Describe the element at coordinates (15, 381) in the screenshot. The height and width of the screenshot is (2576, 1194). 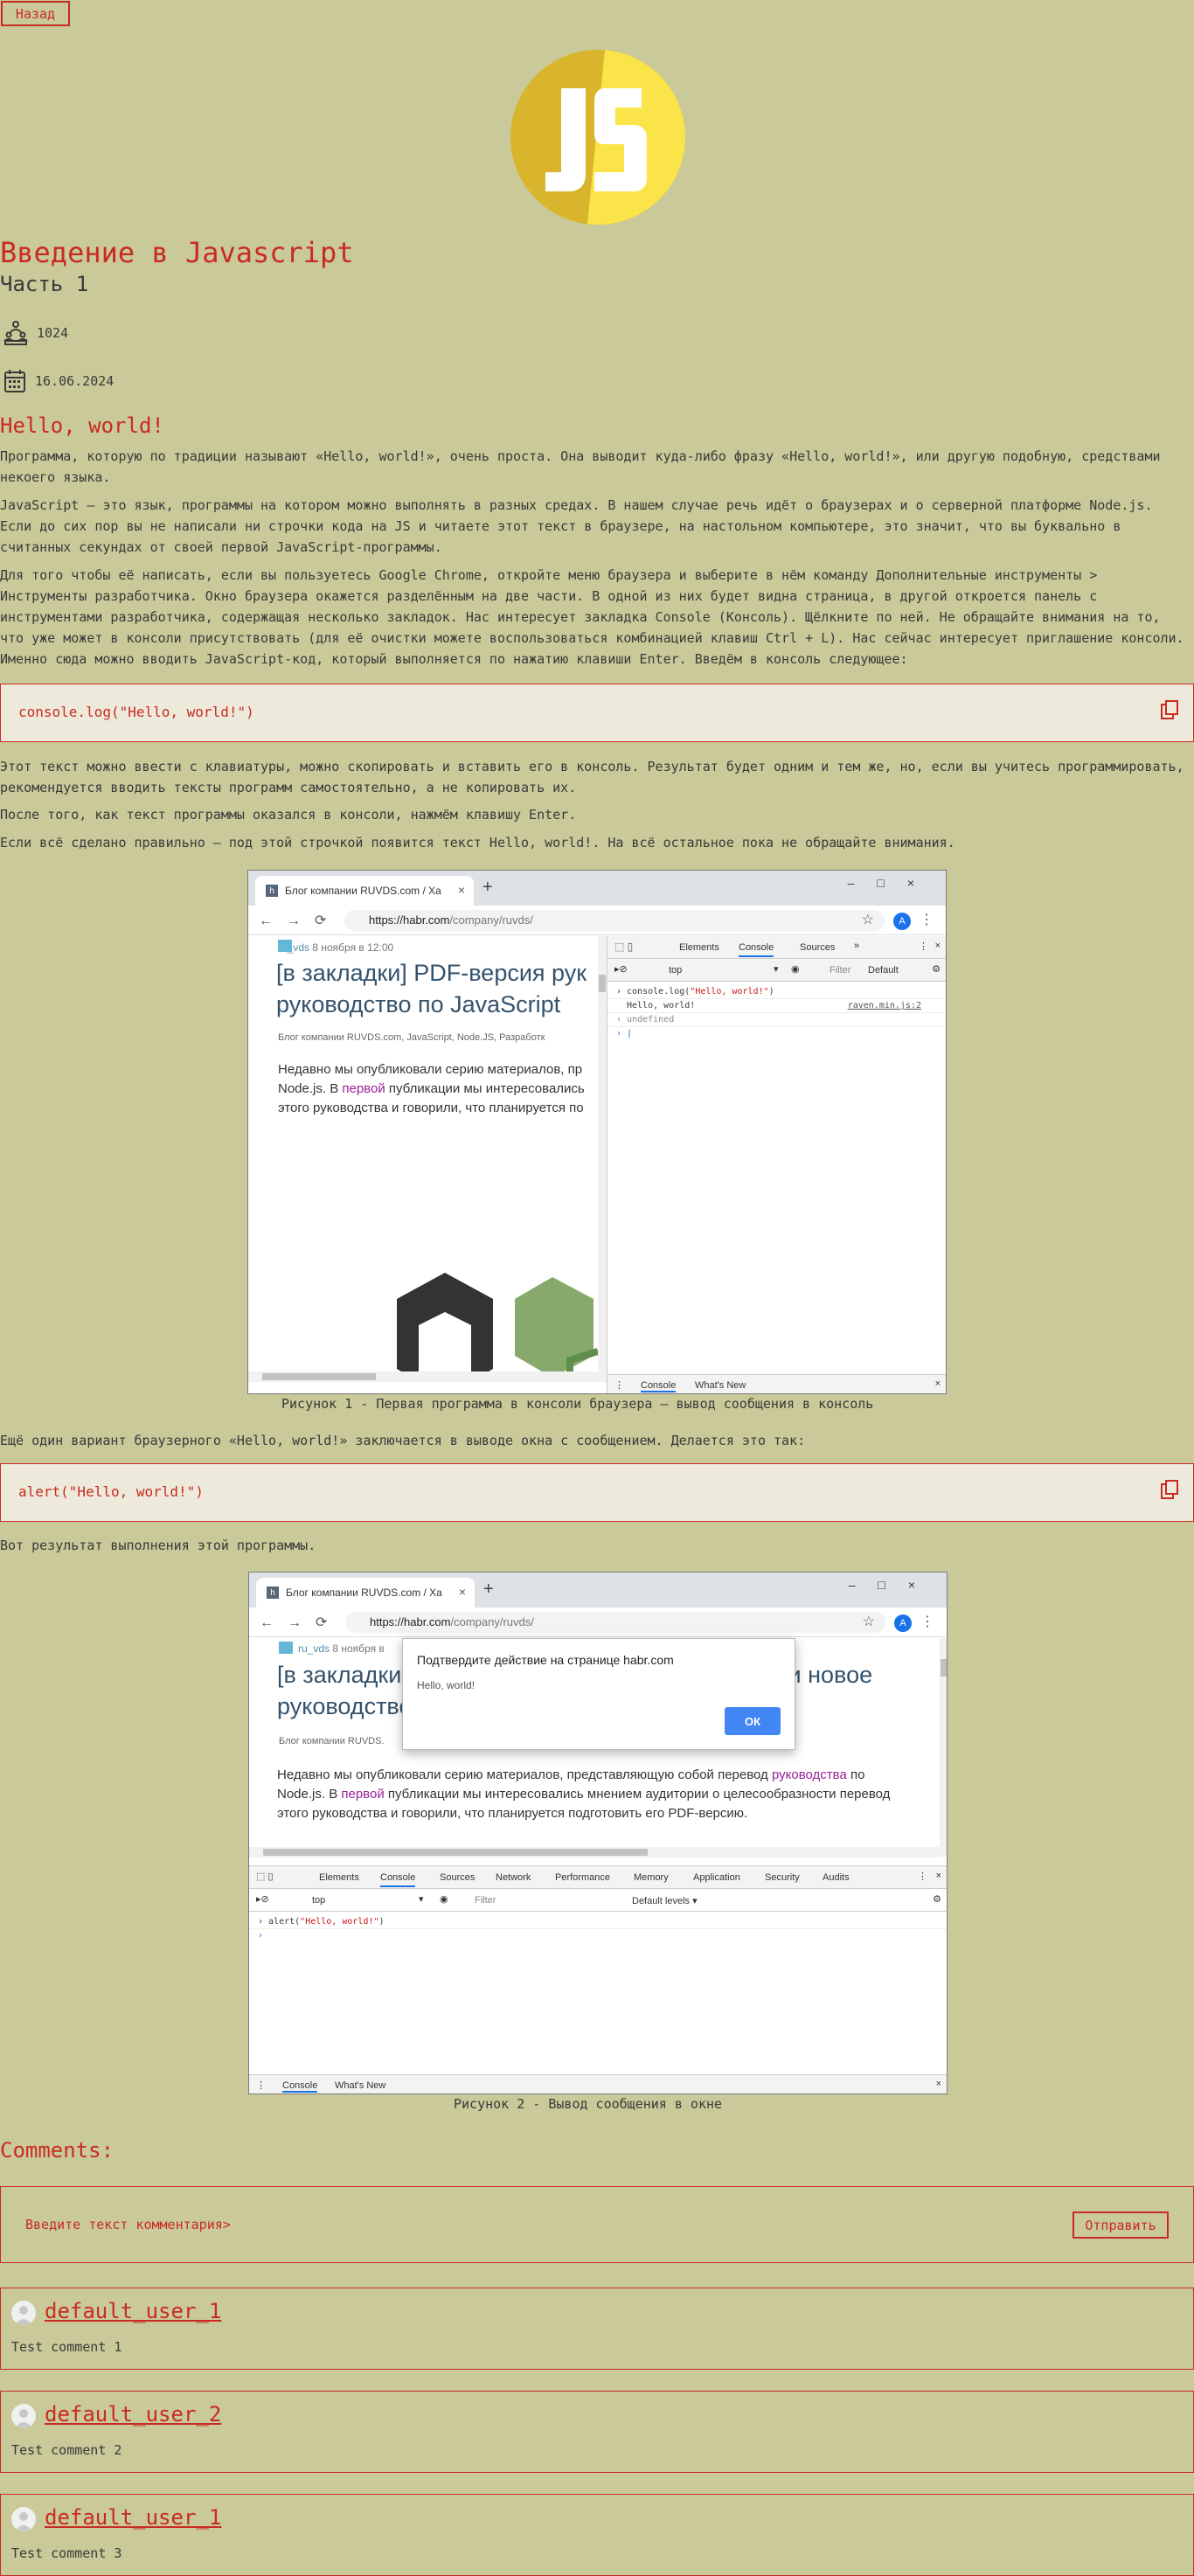
I see `calendar-icon` at that location.